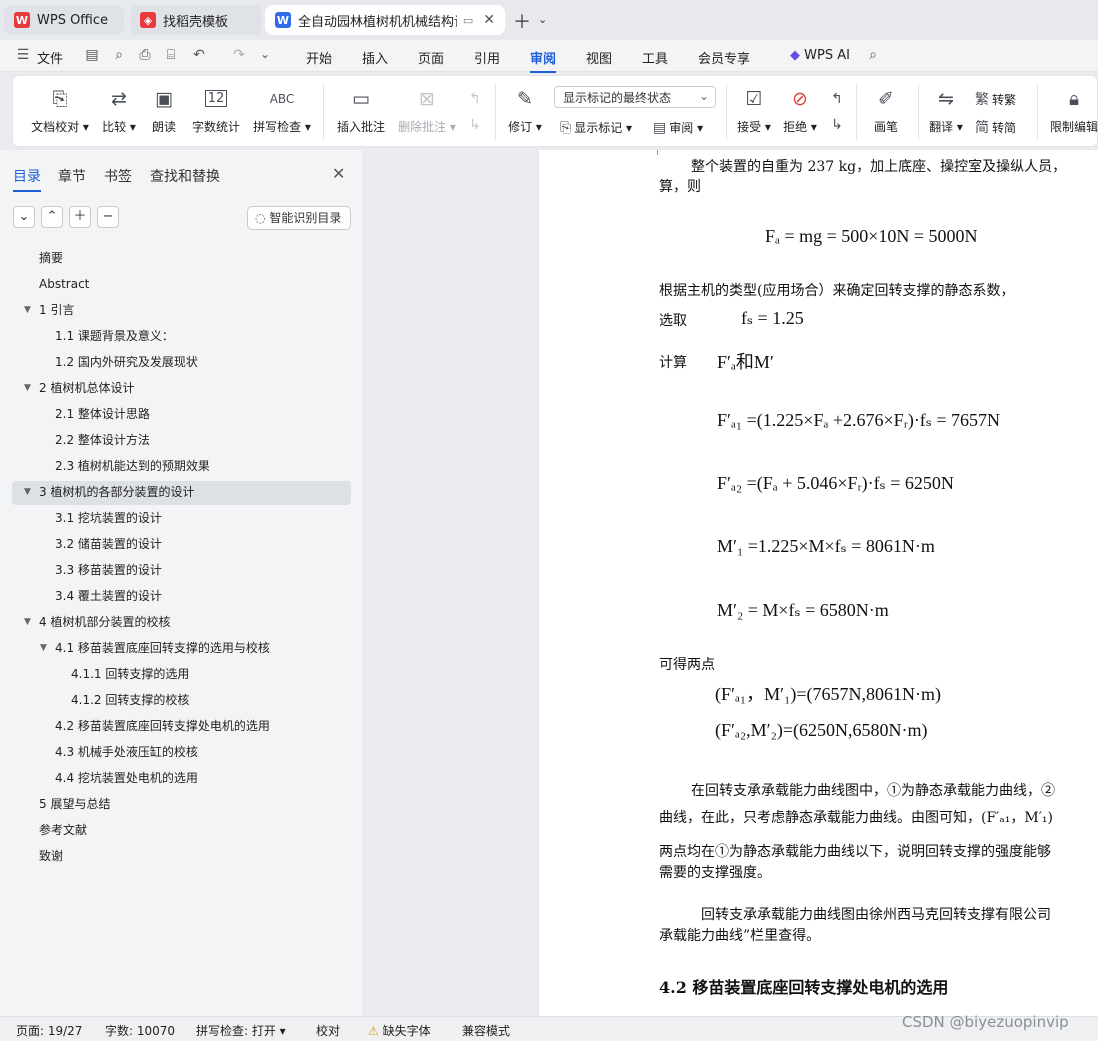 The image size is (1098, 1041). What do you see at coordinates (873, 56) in the screenshot?
I see `search-icon: ⌕` at bounding box center [873, 56].